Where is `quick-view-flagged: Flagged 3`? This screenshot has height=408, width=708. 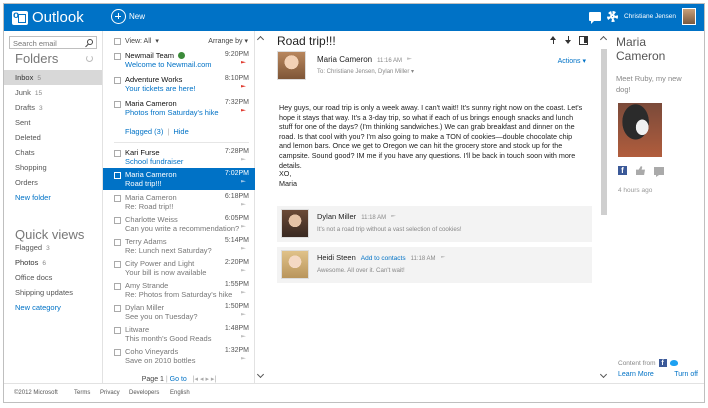 quick-view-flagged: Flagged 3 is located at coordinates (53, 247).